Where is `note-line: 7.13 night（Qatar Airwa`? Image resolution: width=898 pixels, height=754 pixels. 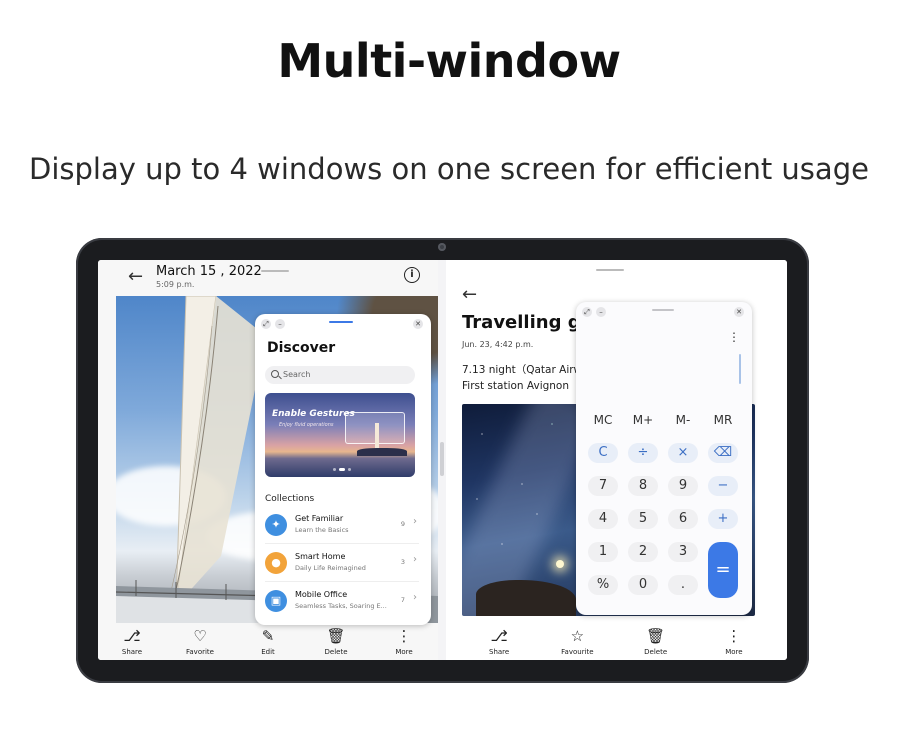
note-line: 7.13 night（Qatar Airwa is located at coordinates (525, 370).